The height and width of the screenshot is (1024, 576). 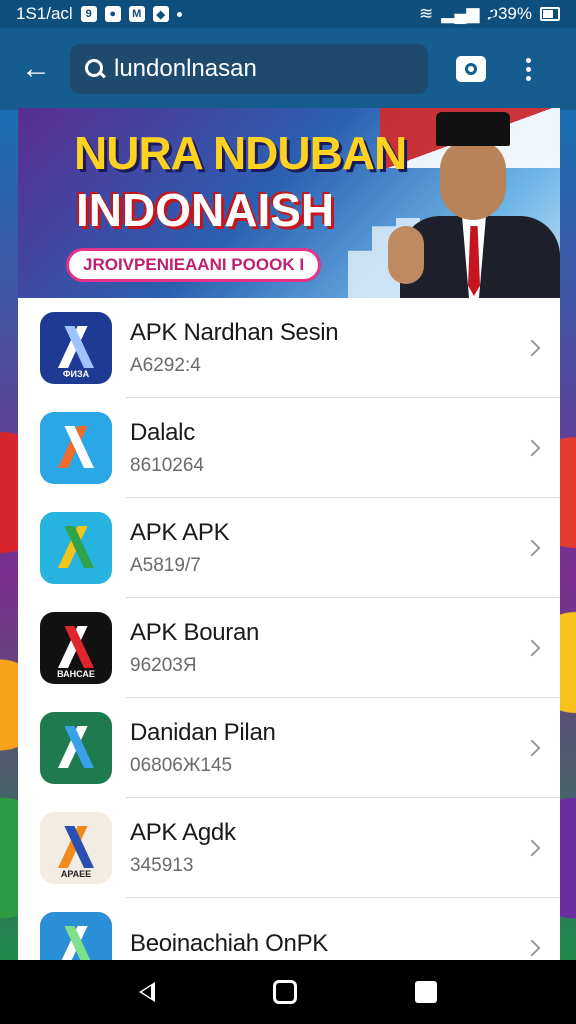 I want to click on list-item: APK APK A5819/7, so click(x=289, y=548).